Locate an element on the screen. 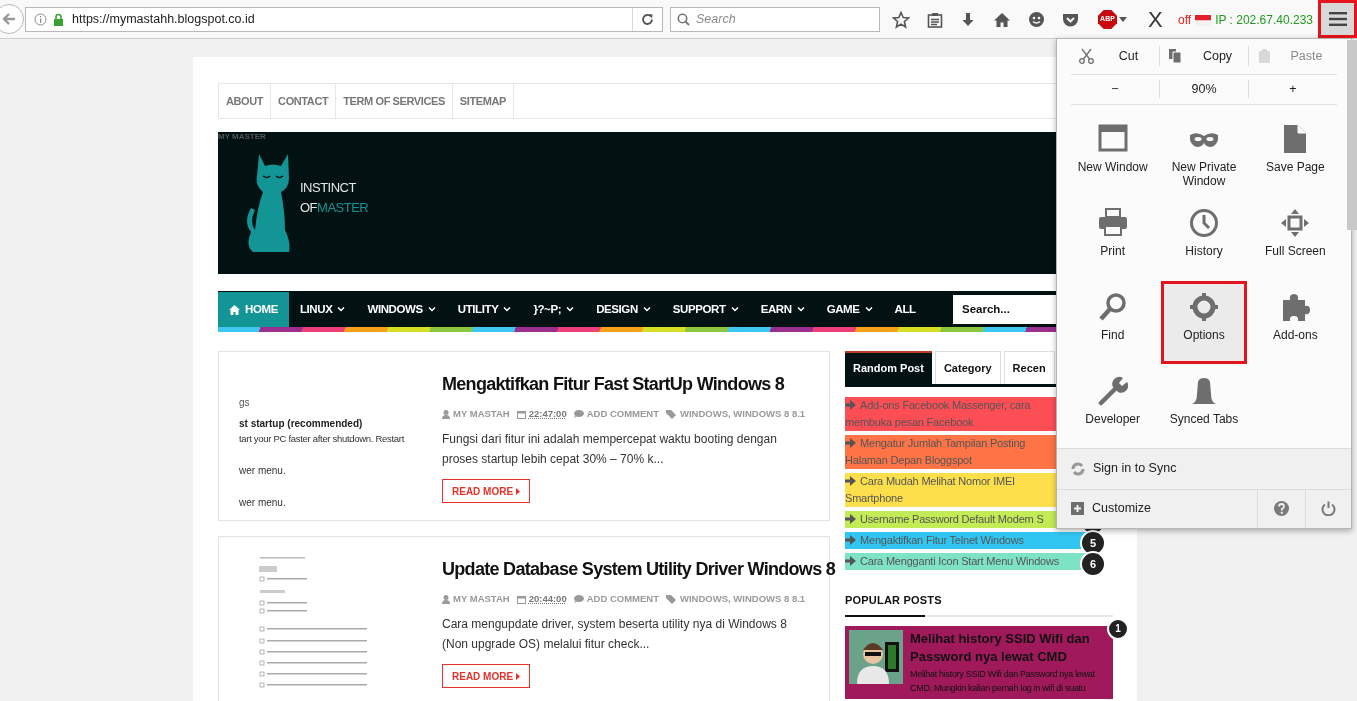  sidebar-tab: Recen is located at coordinates (1029, 367).